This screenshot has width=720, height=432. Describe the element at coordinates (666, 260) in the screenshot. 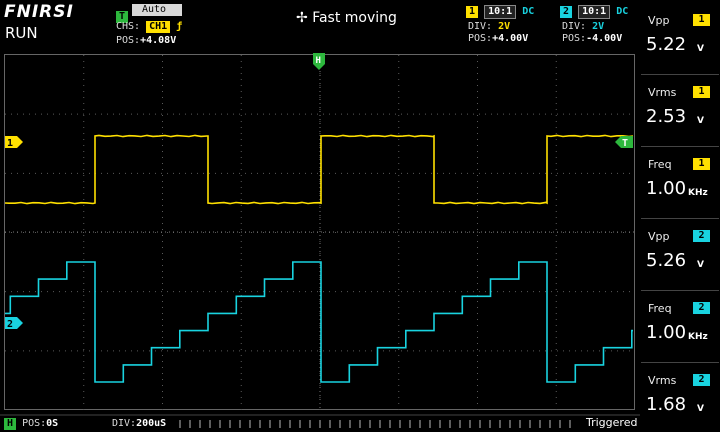

I see `measure-value: 5.26` at that location.